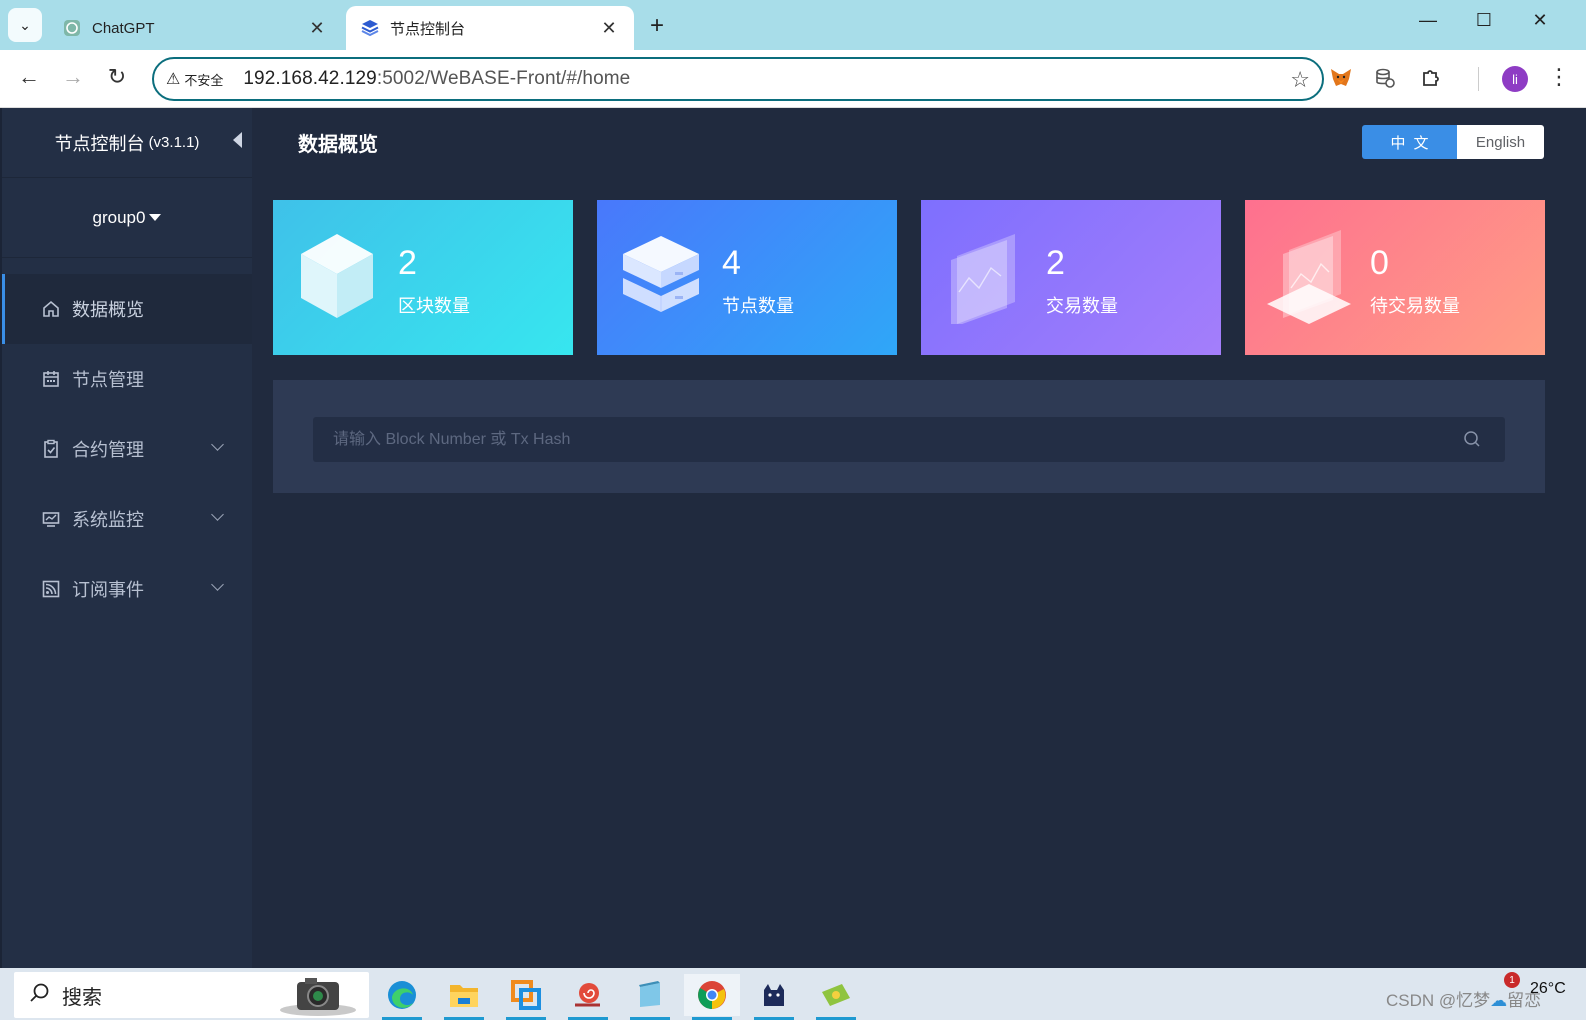 The image size is (1586, 1020). I want to click on stat-value: 0, so click(1379, 263).